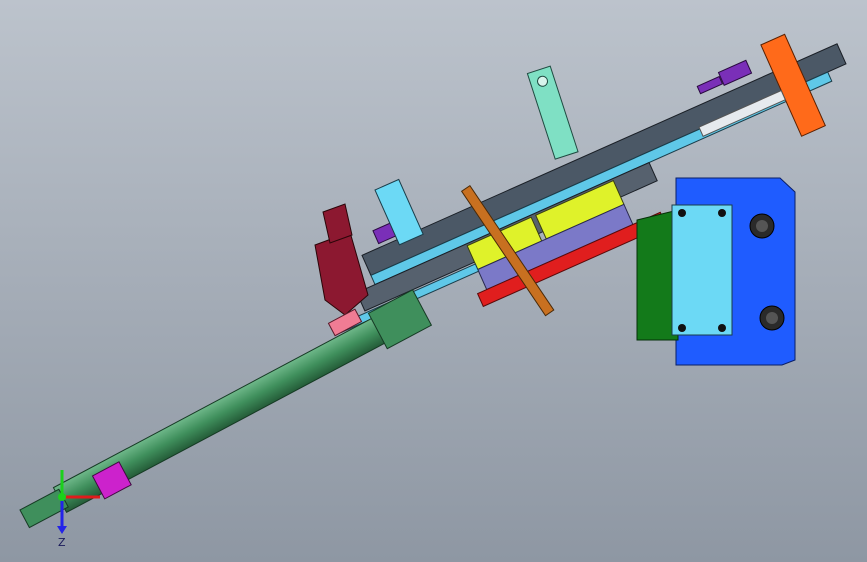 This screenshot has height=562, width=867. What do you see at coordinates (702, 270) in the screenshot?
I see `cyan-inner-plate` at bounding box center [702, 270].